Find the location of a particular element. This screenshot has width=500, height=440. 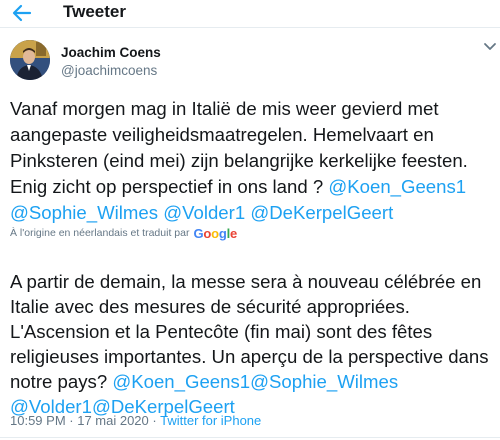

mention-link: @Volder1 is located at coordinates (204, 212).